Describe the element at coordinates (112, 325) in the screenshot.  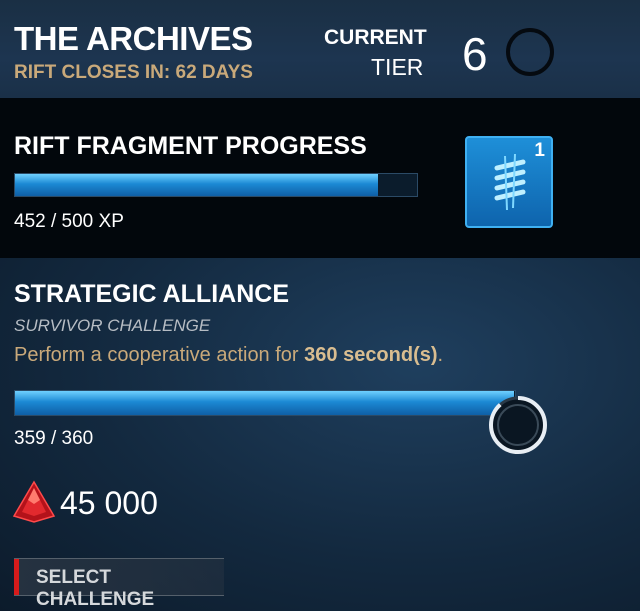
I see `challenge-type: SURVIVOR CHALLENGE` at that location.